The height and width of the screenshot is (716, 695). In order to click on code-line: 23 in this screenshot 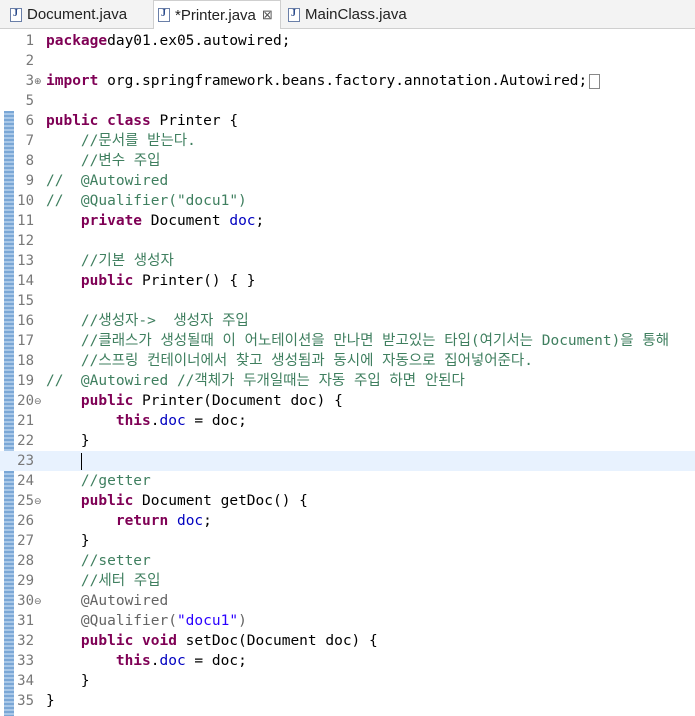, I will do `click(347, 461)`.